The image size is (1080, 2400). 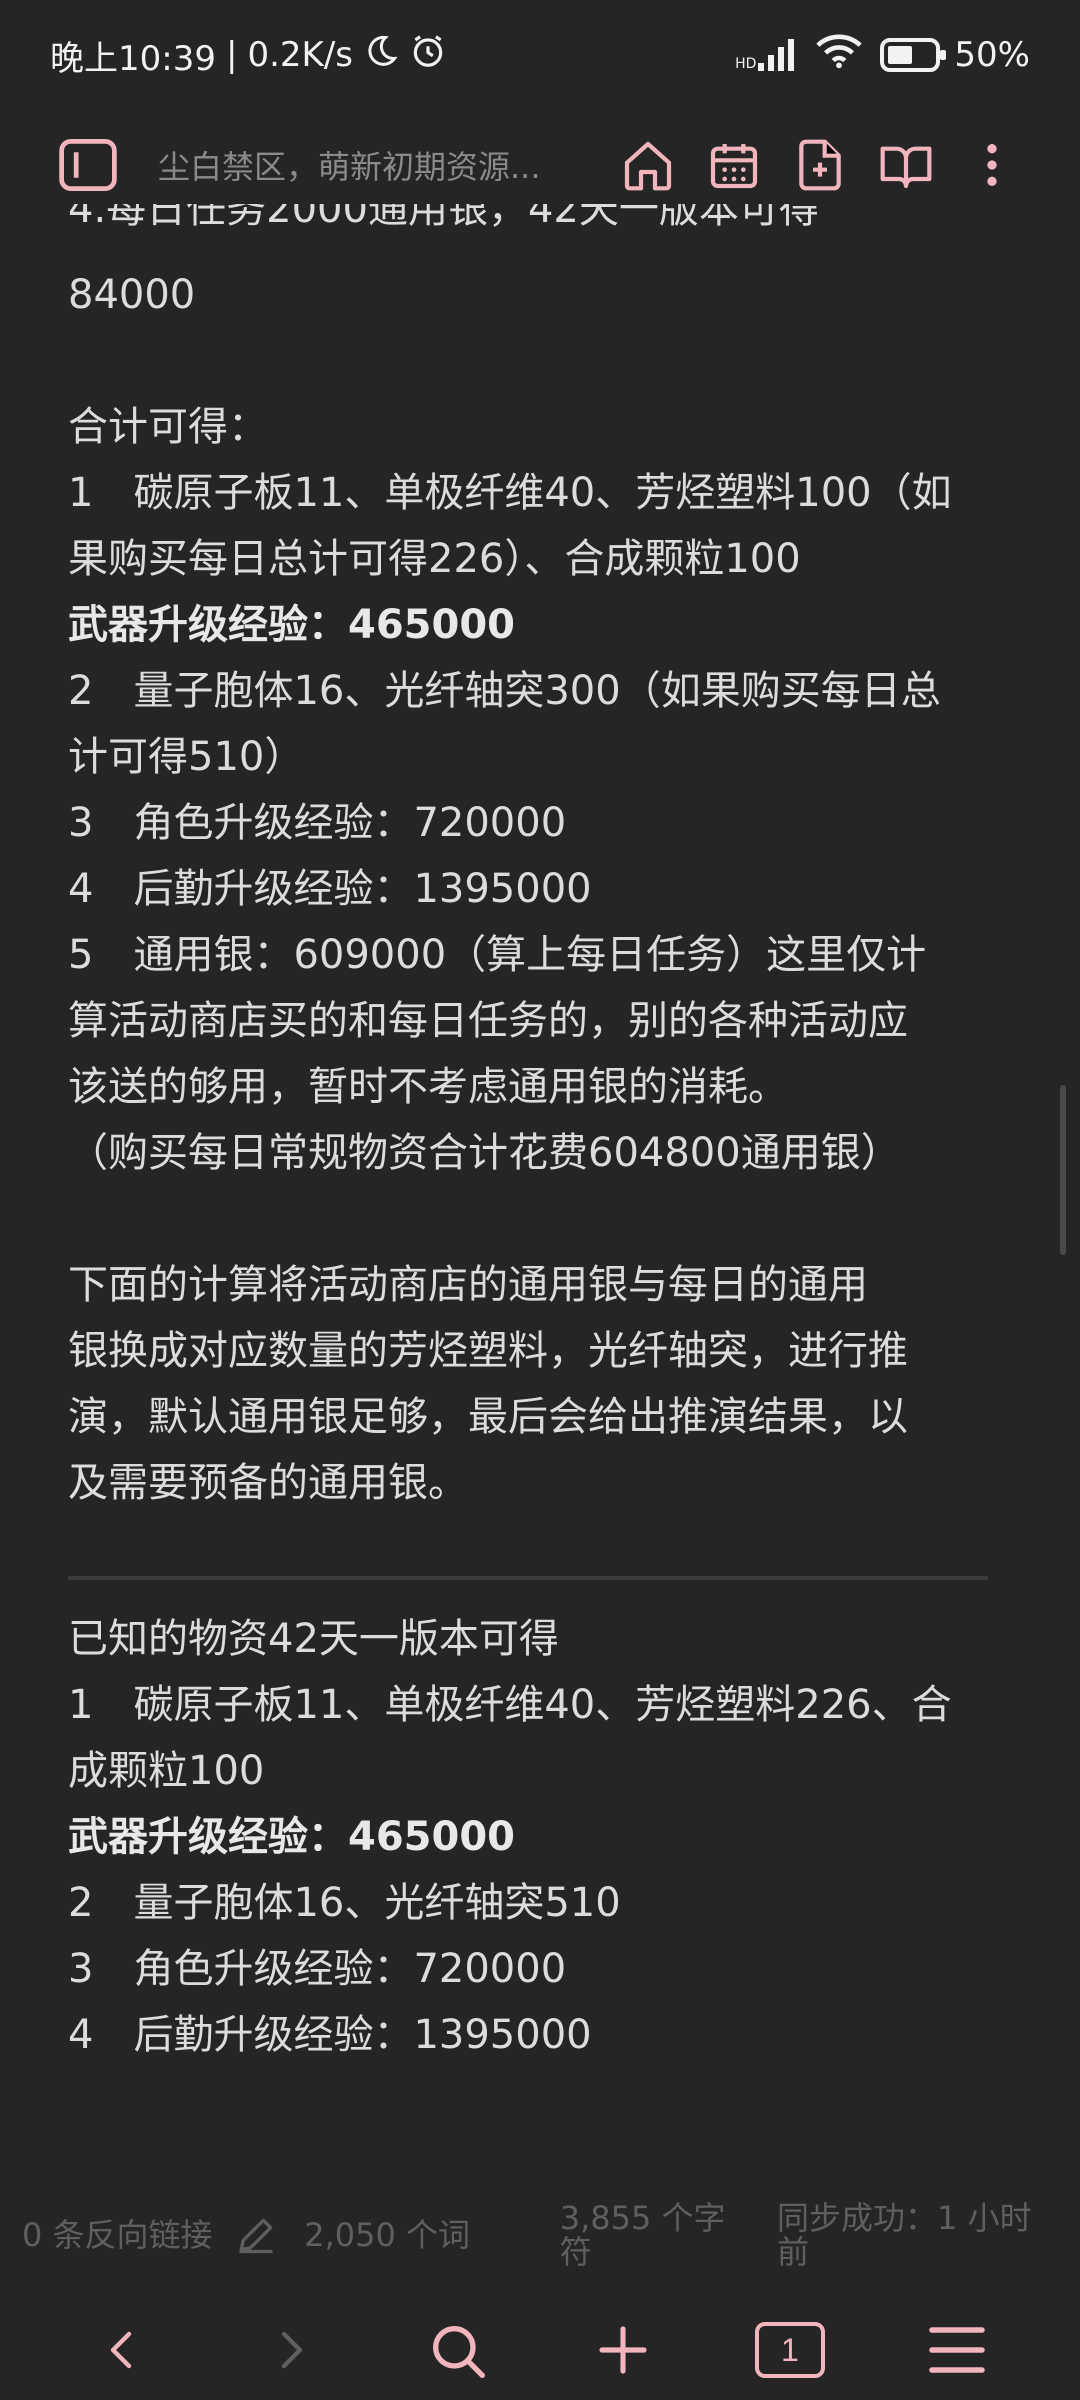 I want to click on status-right: HD 50%, so click(x=882, y=55).